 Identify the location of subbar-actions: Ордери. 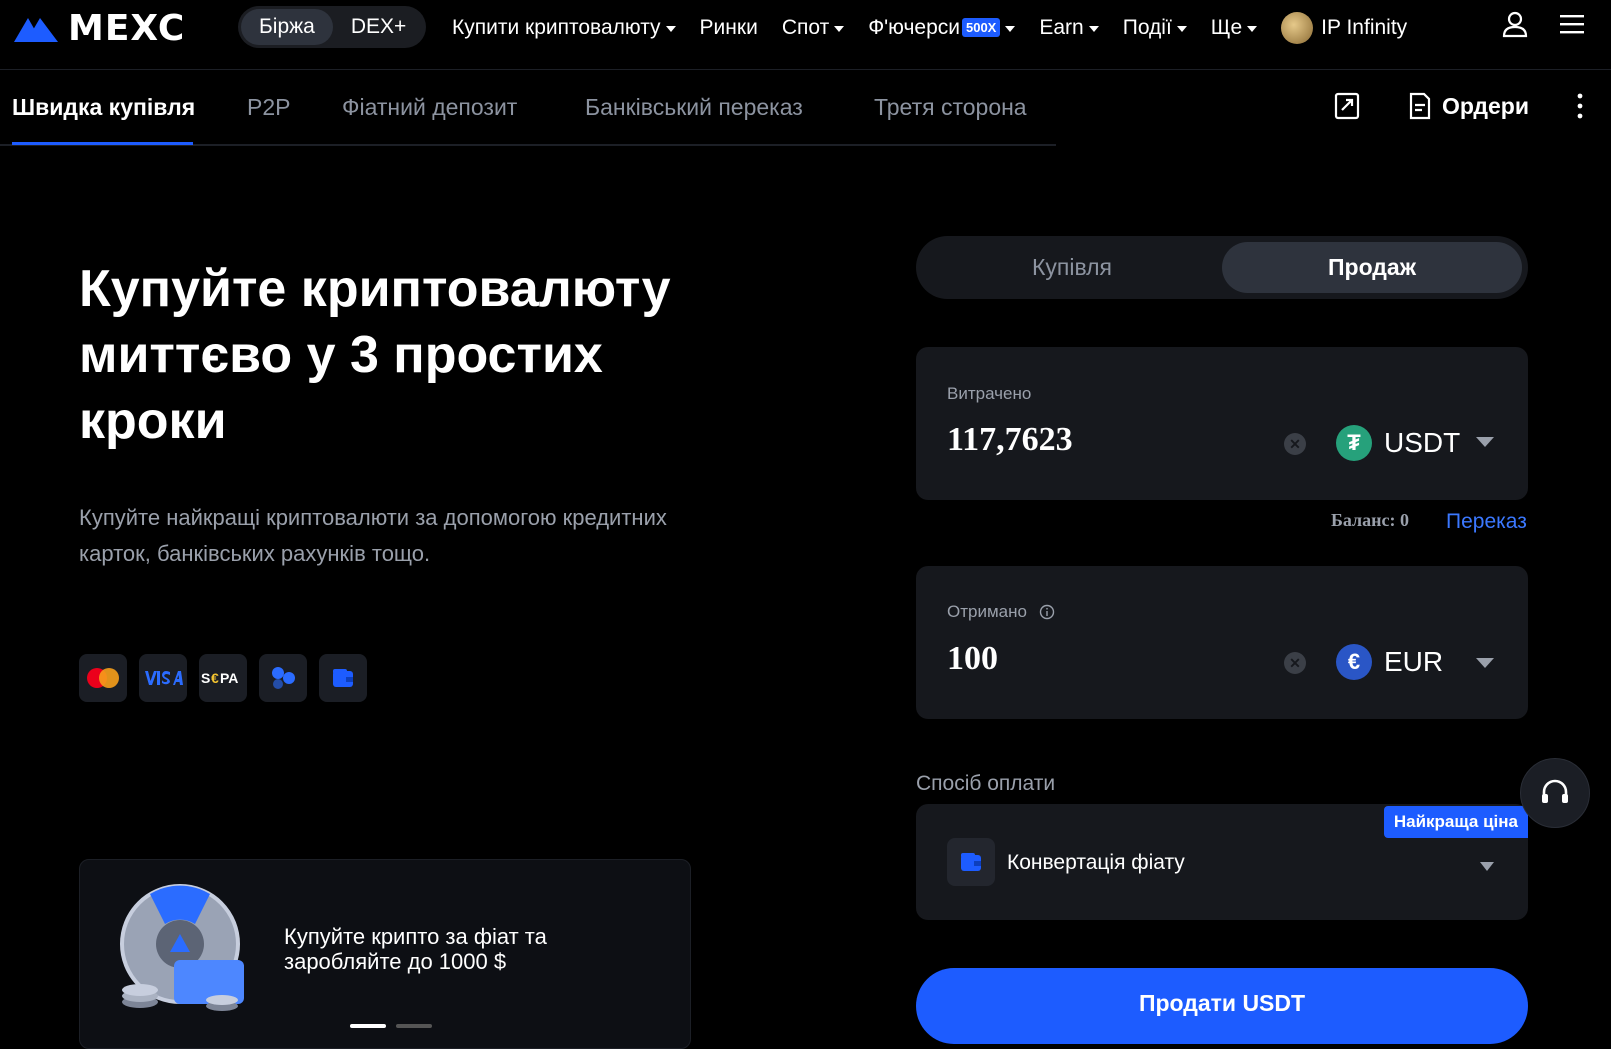
(1458, 106).